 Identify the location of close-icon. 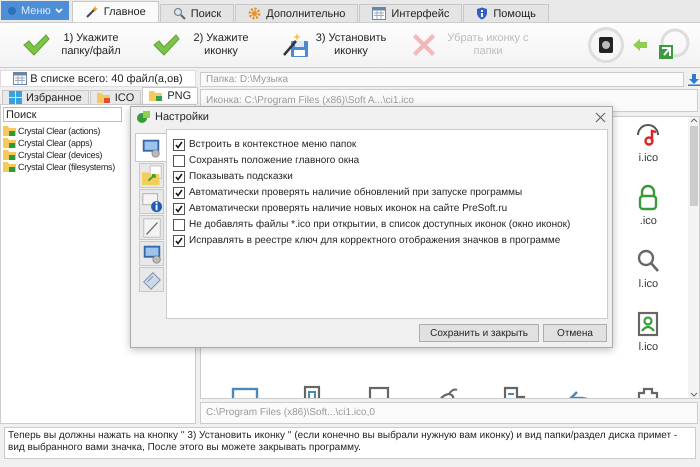
(600, 117).